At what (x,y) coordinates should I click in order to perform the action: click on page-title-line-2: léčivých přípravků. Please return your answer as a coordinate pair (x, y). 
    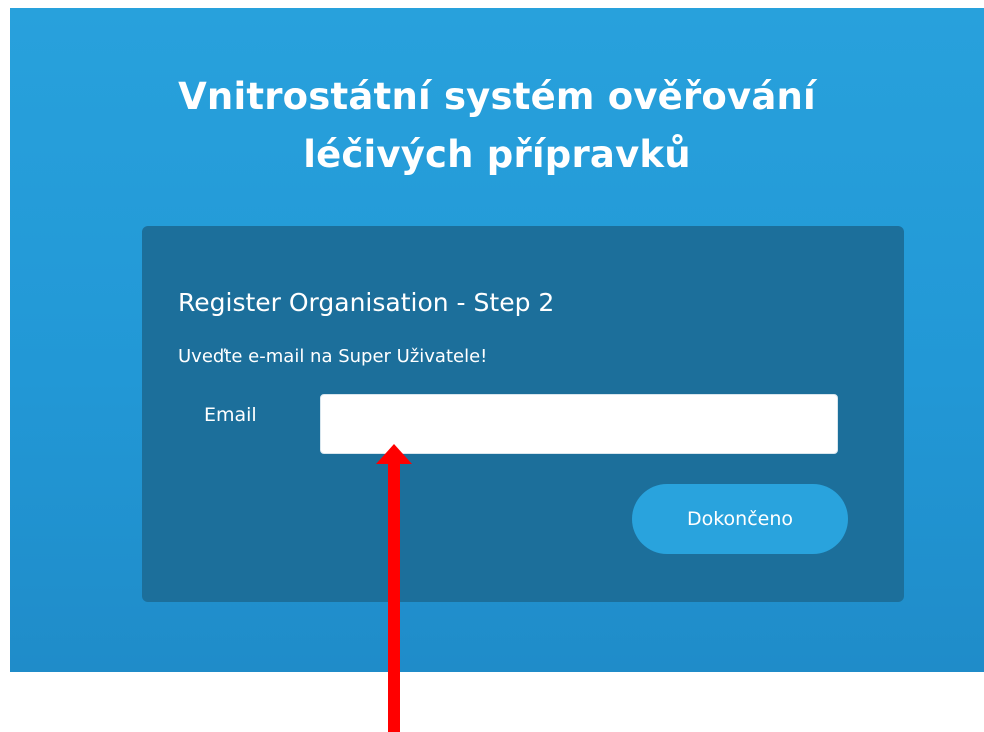
    Looking at the image, I should click on (497, 154).